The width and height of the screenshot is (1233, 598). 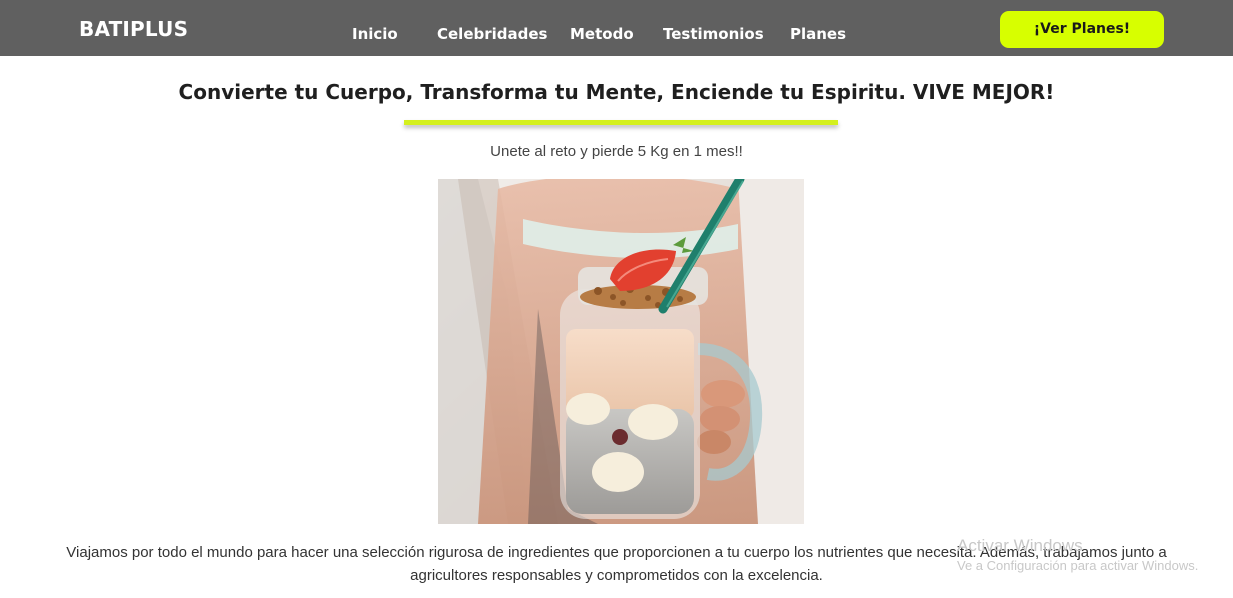 What do you see at coordinates (1020, 545) in the screenshot?
I see `watermark-title: Activar Windows` at bounding box center [1020, 545].